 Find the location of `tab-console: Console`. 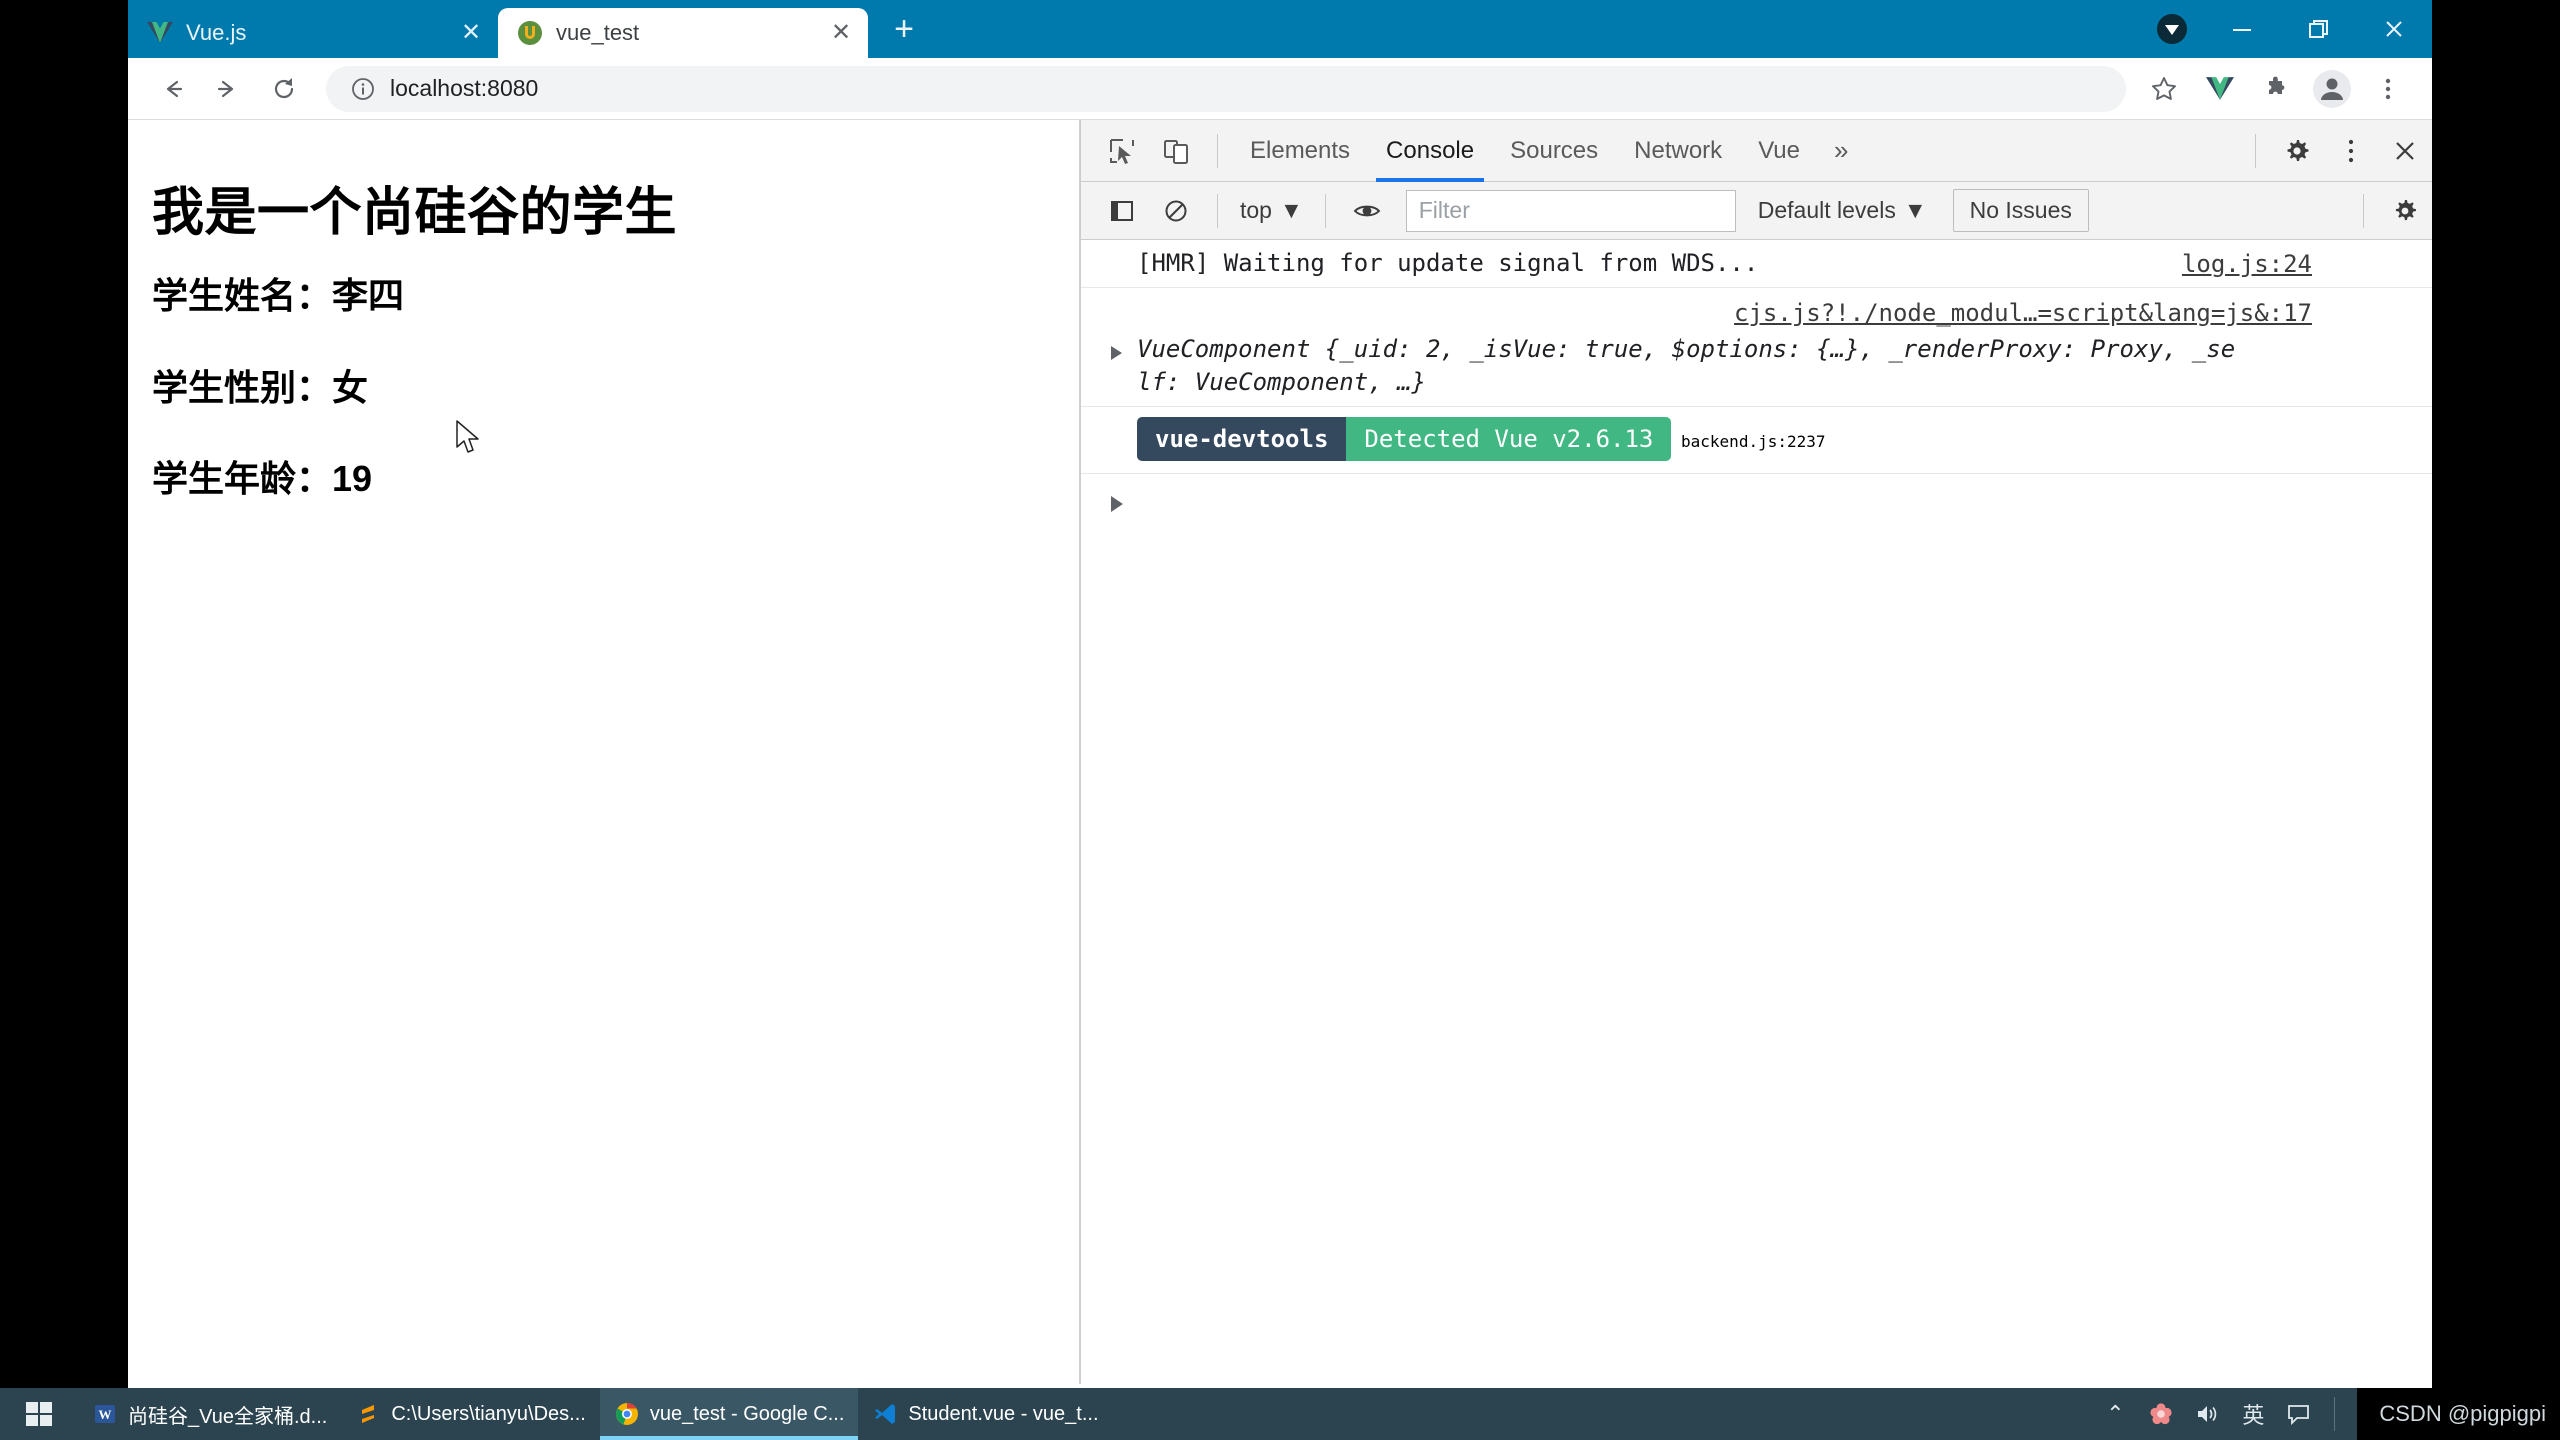

tab-console: Console is located at coordinates (1430, 151).